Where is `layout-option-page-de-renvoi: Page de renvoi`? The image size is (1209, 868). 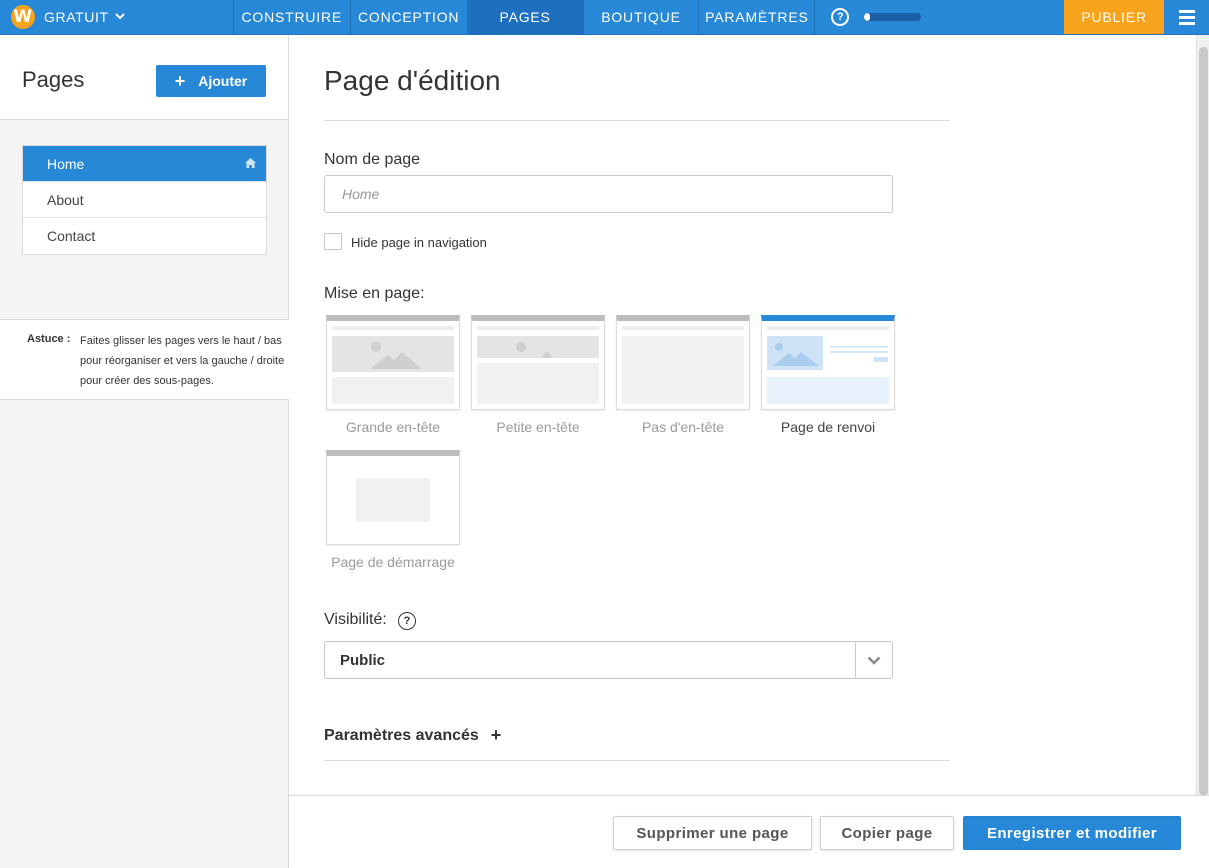
layout-option-page-de-renvoi: Page de renvoi is located at coordinates (828, 375).